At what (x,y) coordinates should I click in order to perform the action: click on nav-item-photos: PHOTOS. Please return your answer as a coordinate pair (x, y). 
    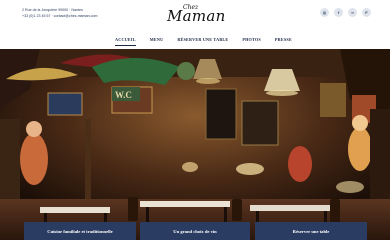
    Looking at the image, I should click on (251, 40).